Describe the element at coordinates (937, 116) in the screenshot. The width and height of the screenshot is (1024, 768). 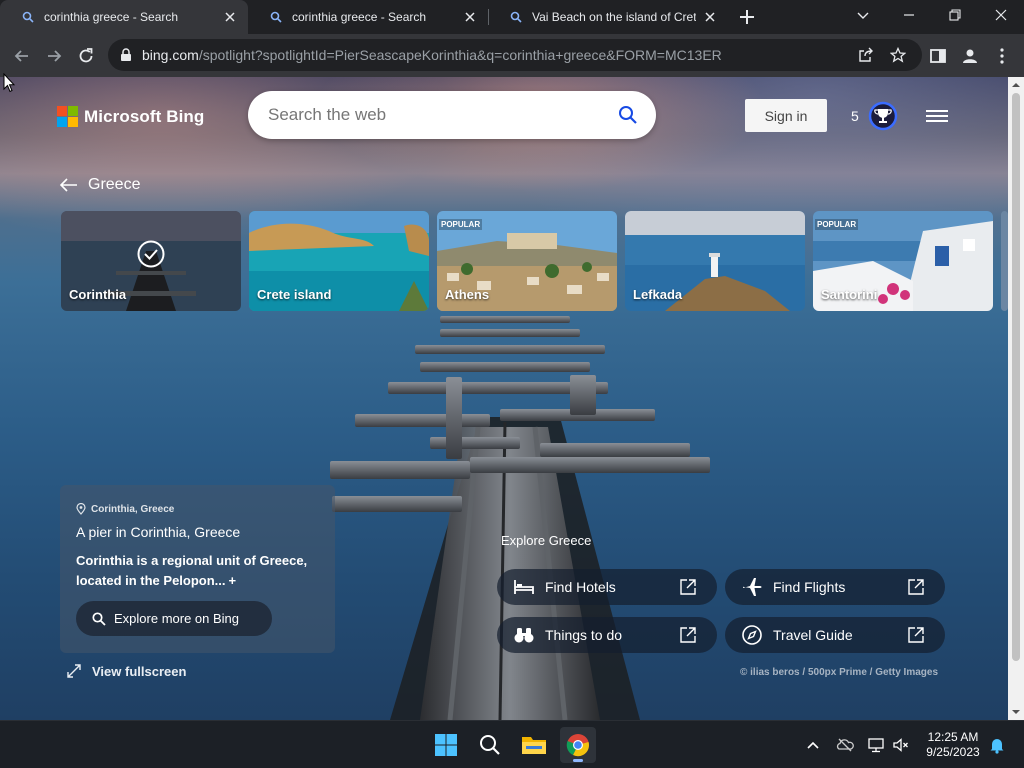
I see `hamburger-menu-icon` at that location.